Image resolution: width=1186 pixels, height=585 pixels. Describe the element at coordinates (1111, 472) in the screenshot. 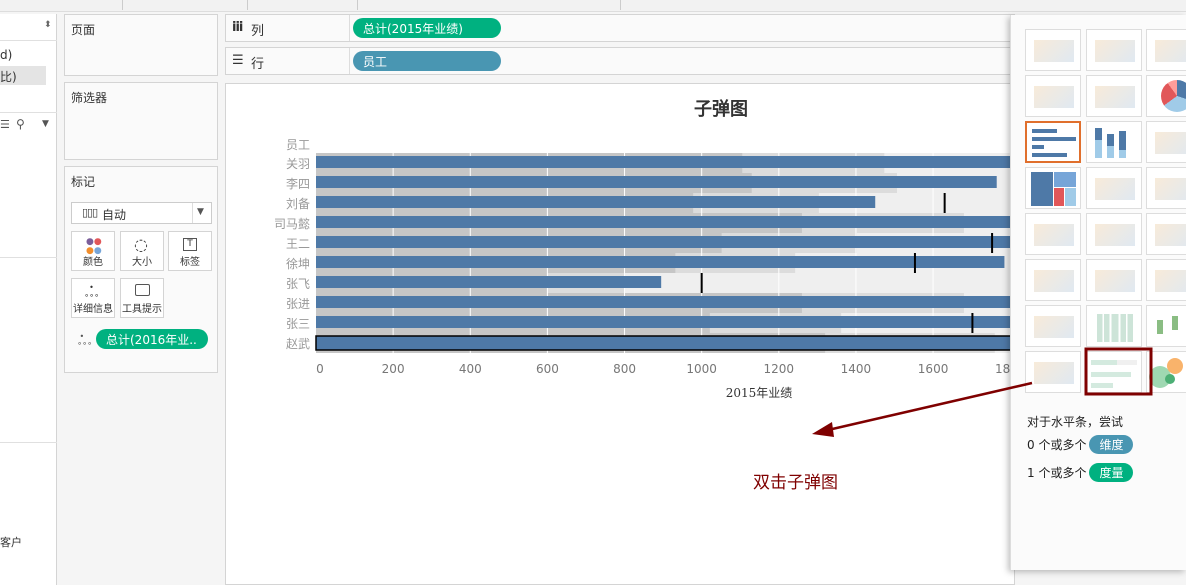

I see `measure-tag: 度量` at that location.